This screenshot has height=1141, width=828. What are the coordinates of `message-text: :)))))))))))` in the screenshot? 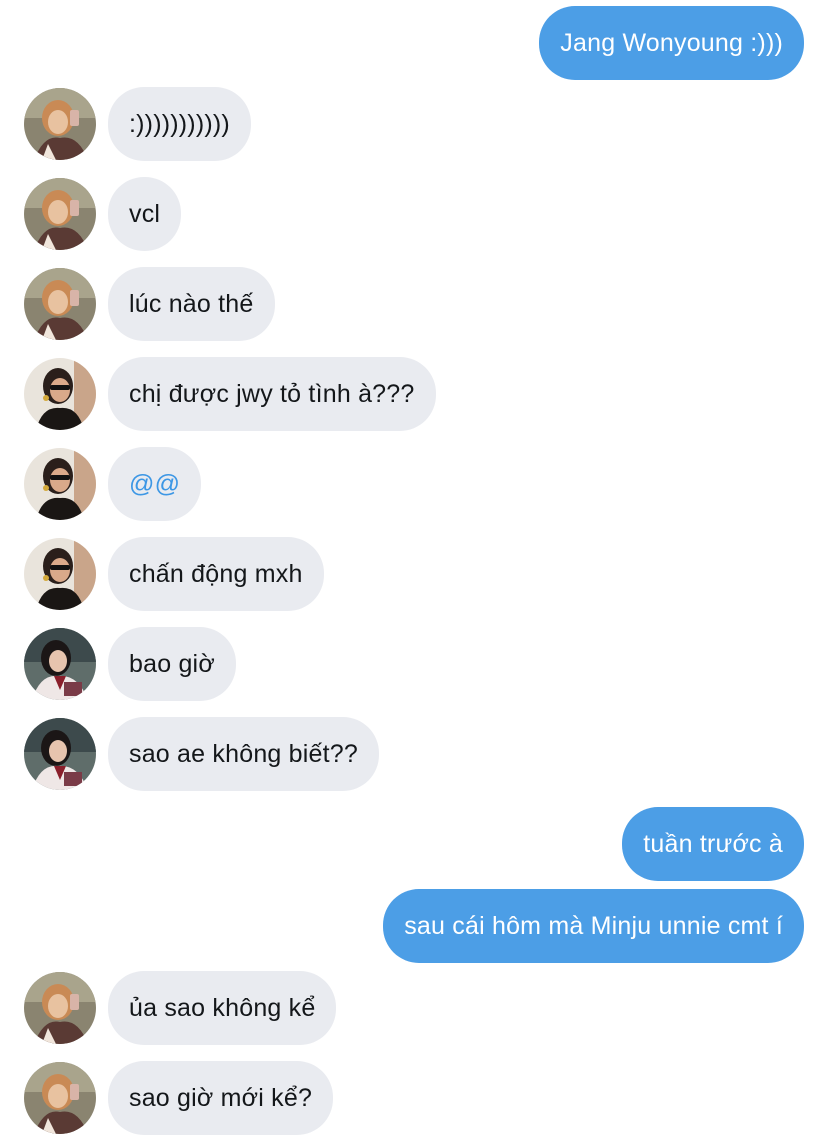 It's located at (179, 124).